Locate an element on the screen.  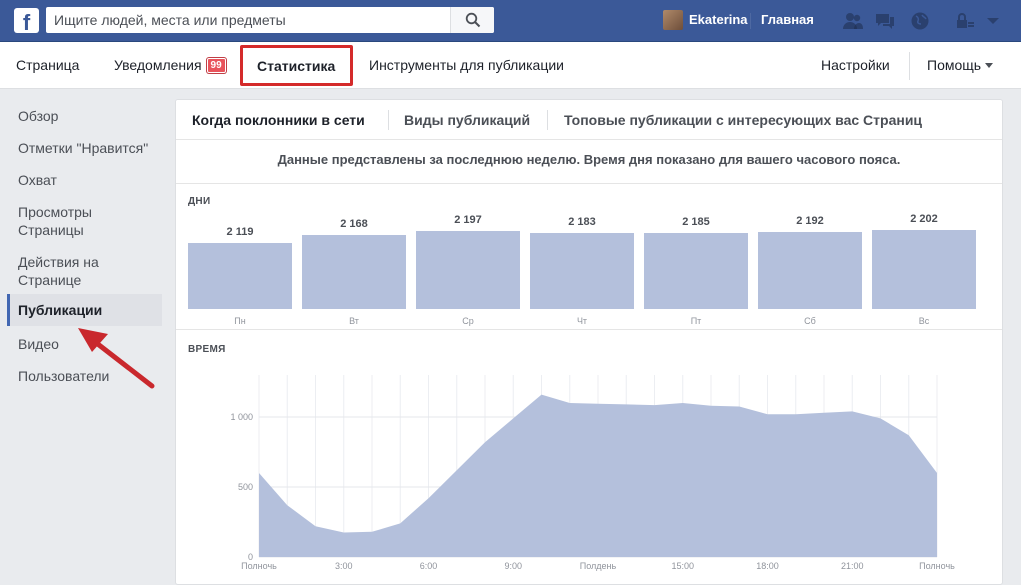
sidebar-item-likes: Отметки "Нравится" is located at coordinates (93, 148).